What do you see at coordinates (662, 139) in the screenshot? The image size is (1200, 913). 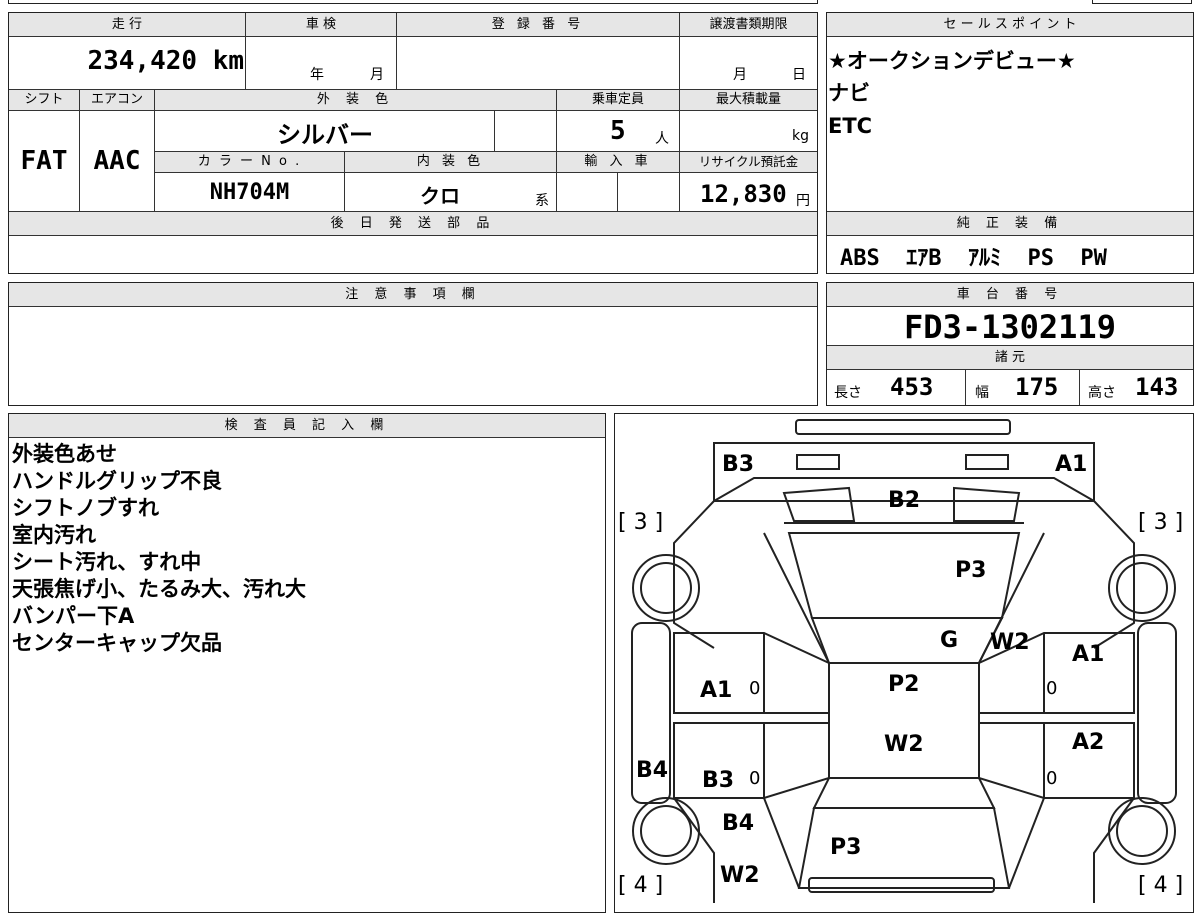 I see `capacity-unit: 人` at bounding box center [662, 139].